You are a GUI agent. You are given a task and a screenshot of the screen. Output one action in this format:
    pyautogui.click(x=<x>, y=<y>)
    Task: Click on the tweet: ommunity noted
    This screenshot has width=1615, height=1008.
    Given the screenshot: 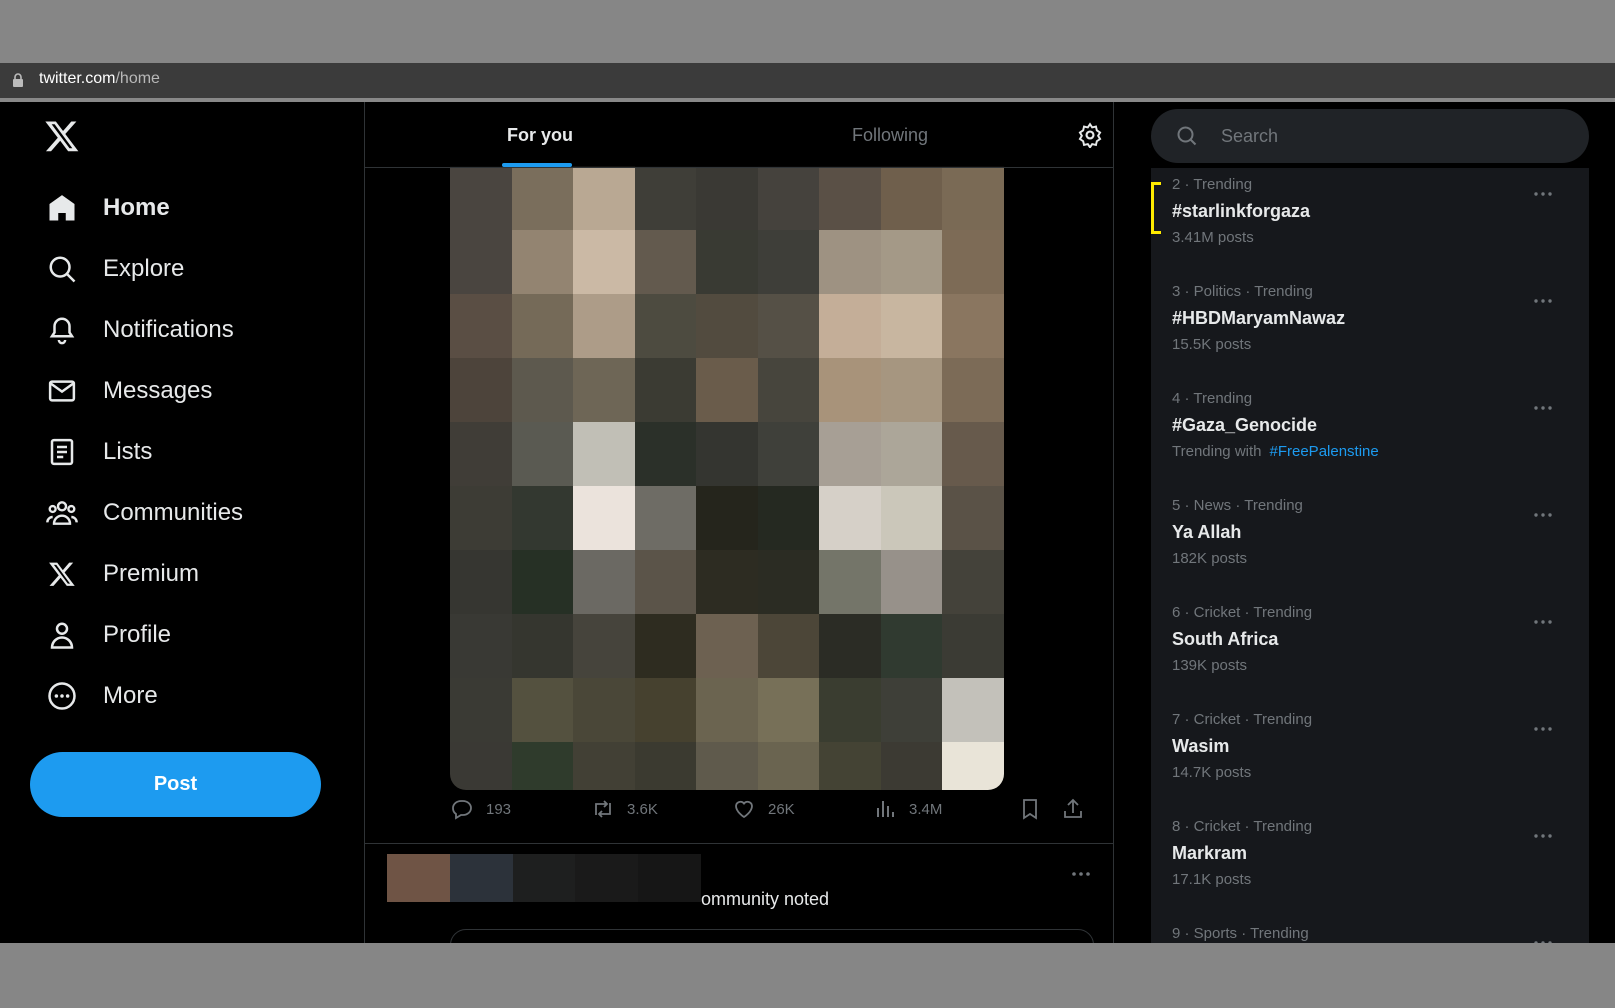 What is the action you would take?
    pyautogui.click(x=739, y=893)
    